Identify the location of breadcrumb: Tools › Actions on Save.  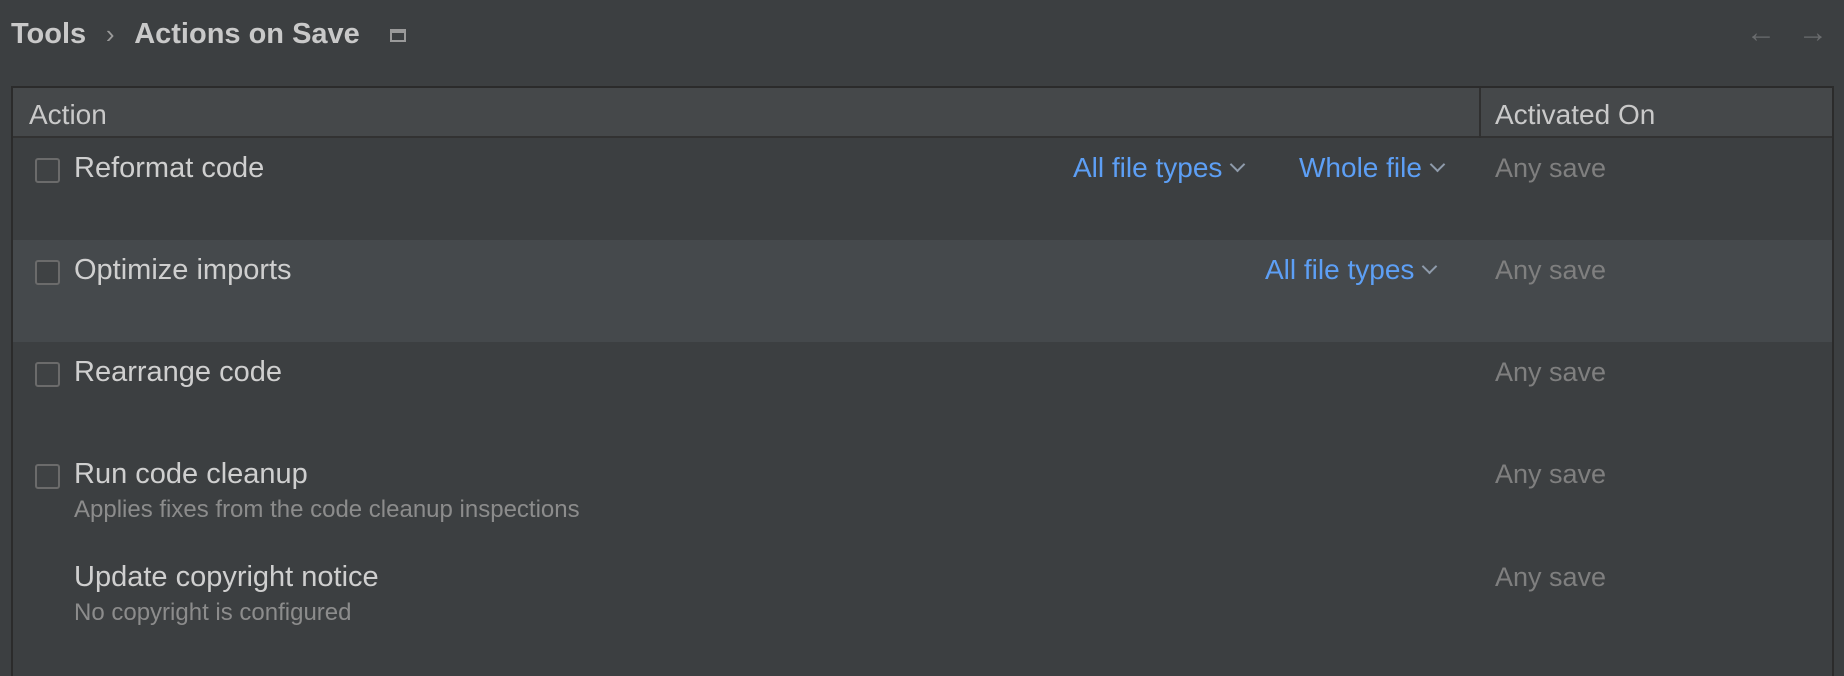
(208, 34).